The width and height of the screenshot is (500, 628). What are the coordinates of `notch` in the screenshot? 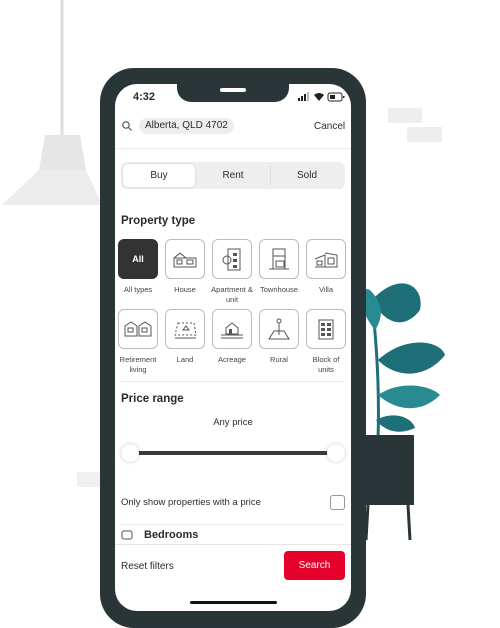 It's located at (233, 93).